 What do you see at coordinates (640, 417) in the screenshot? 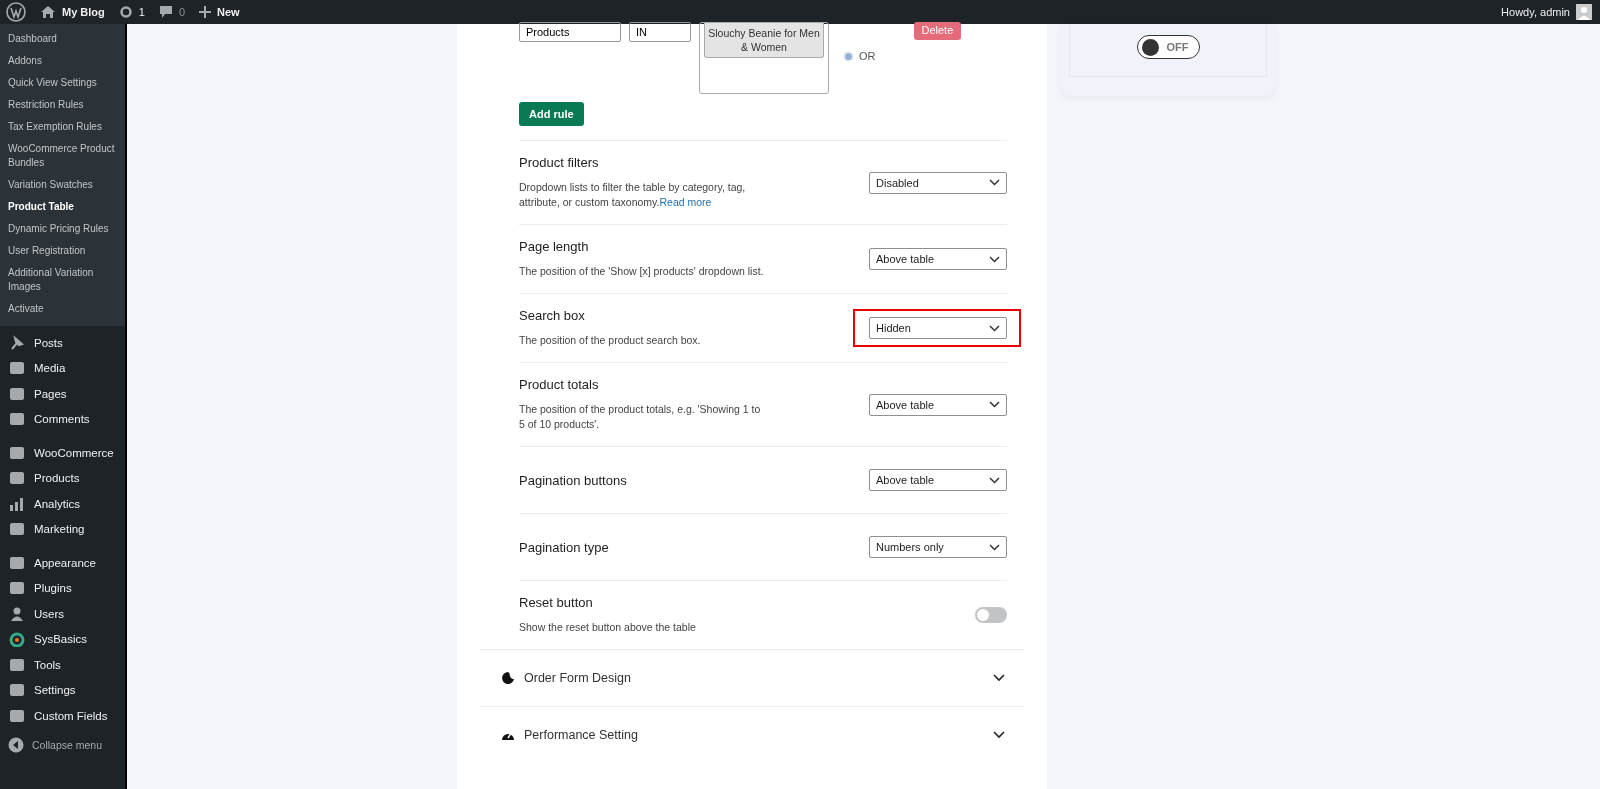
I see `setting-description: The position of the product totals, e.g. 'Showing 1 to 5 of 10 products'.` at bounding box center [640, 417].